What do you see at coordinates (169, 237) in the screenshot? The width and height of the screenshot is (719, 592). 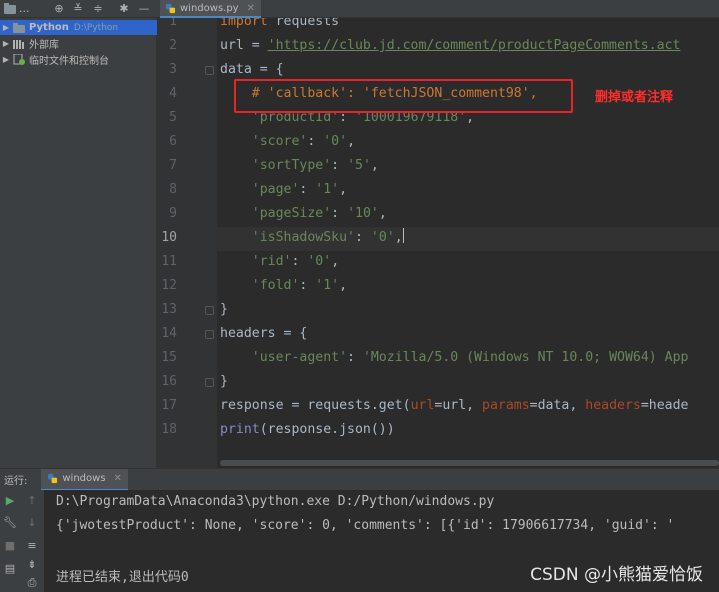 I see `line-number: 10` at bounding box center [169, 237].